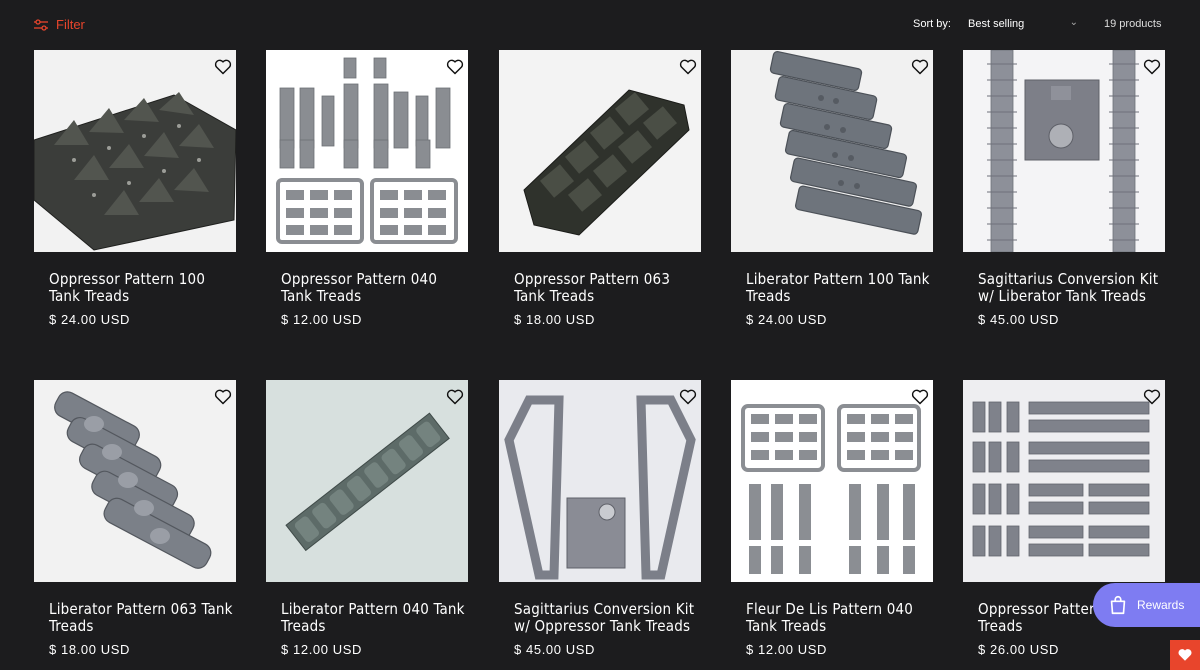 The image size is (1200, 670). Describe the element at coordinates (840, 288) in the screenshot. I see `product-title: Liberator Pattern 100 Tank Treads` at that location.